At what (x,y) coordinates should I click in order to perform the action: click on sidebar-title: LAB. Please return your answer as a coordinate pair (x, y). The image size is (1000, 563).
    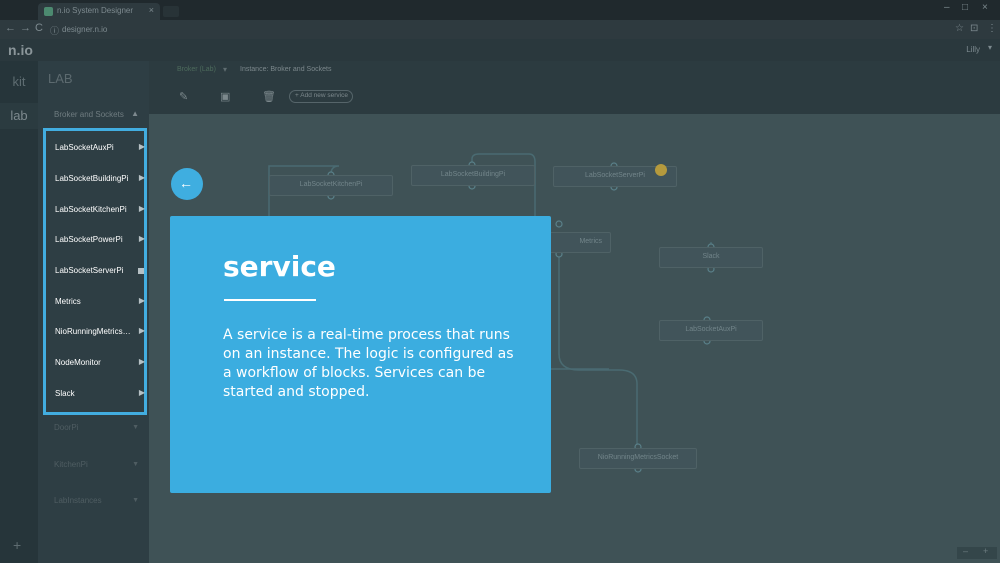
    Looking at the image, I should click on (60, 78).